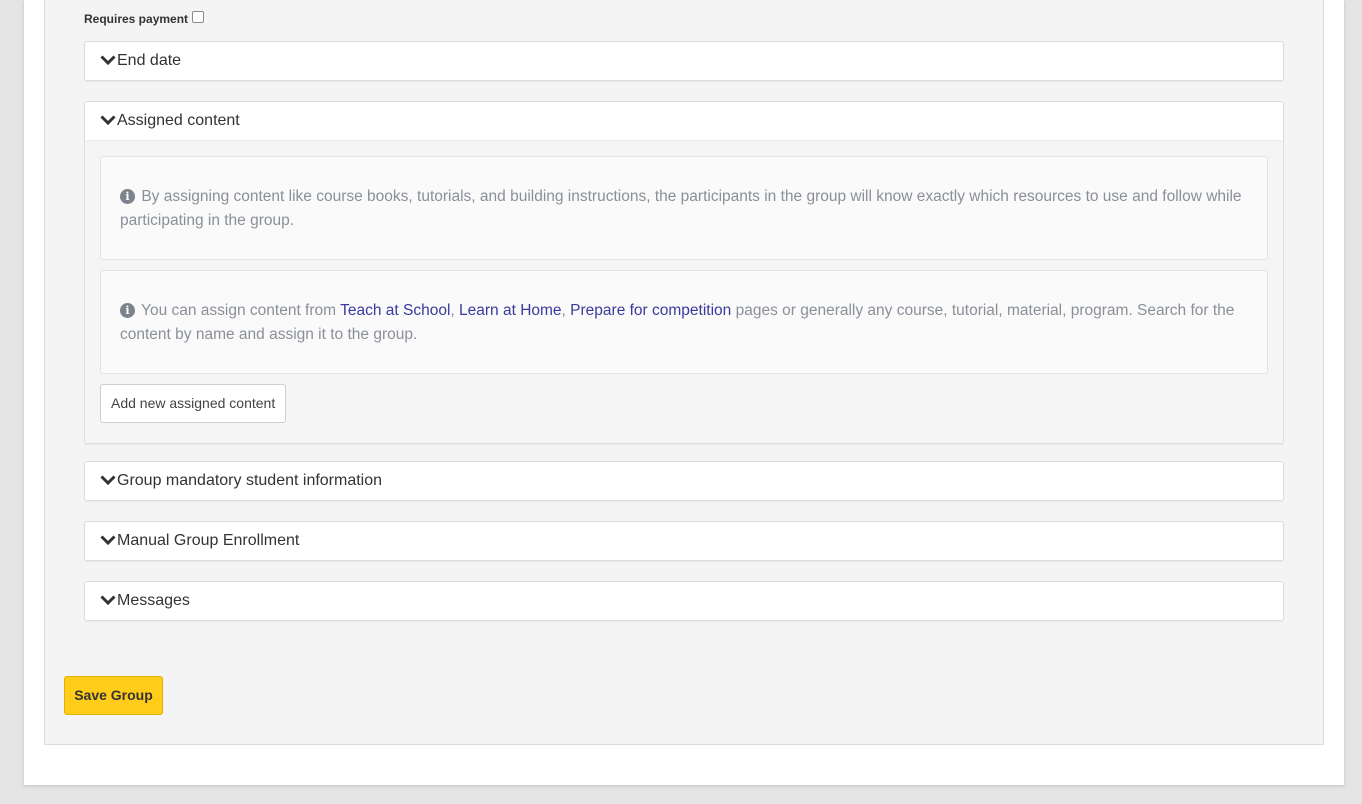  I want to click on end-date-toggle: End date, so click(684, 61).